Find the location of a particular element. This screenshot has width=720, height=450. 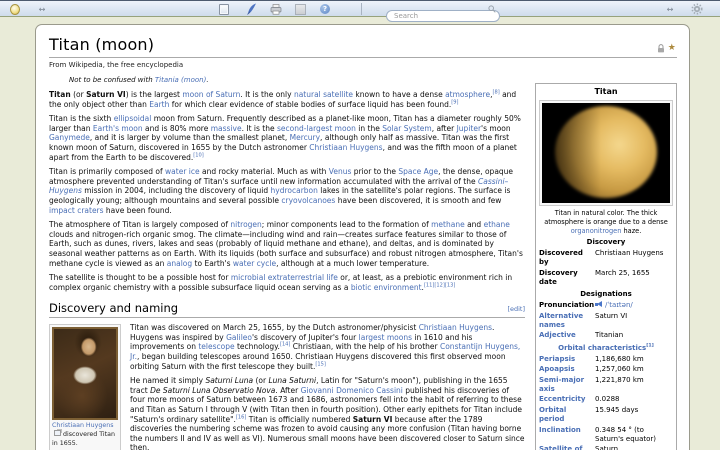

wiki-link: water cycle is located at coordinates (254, 263).